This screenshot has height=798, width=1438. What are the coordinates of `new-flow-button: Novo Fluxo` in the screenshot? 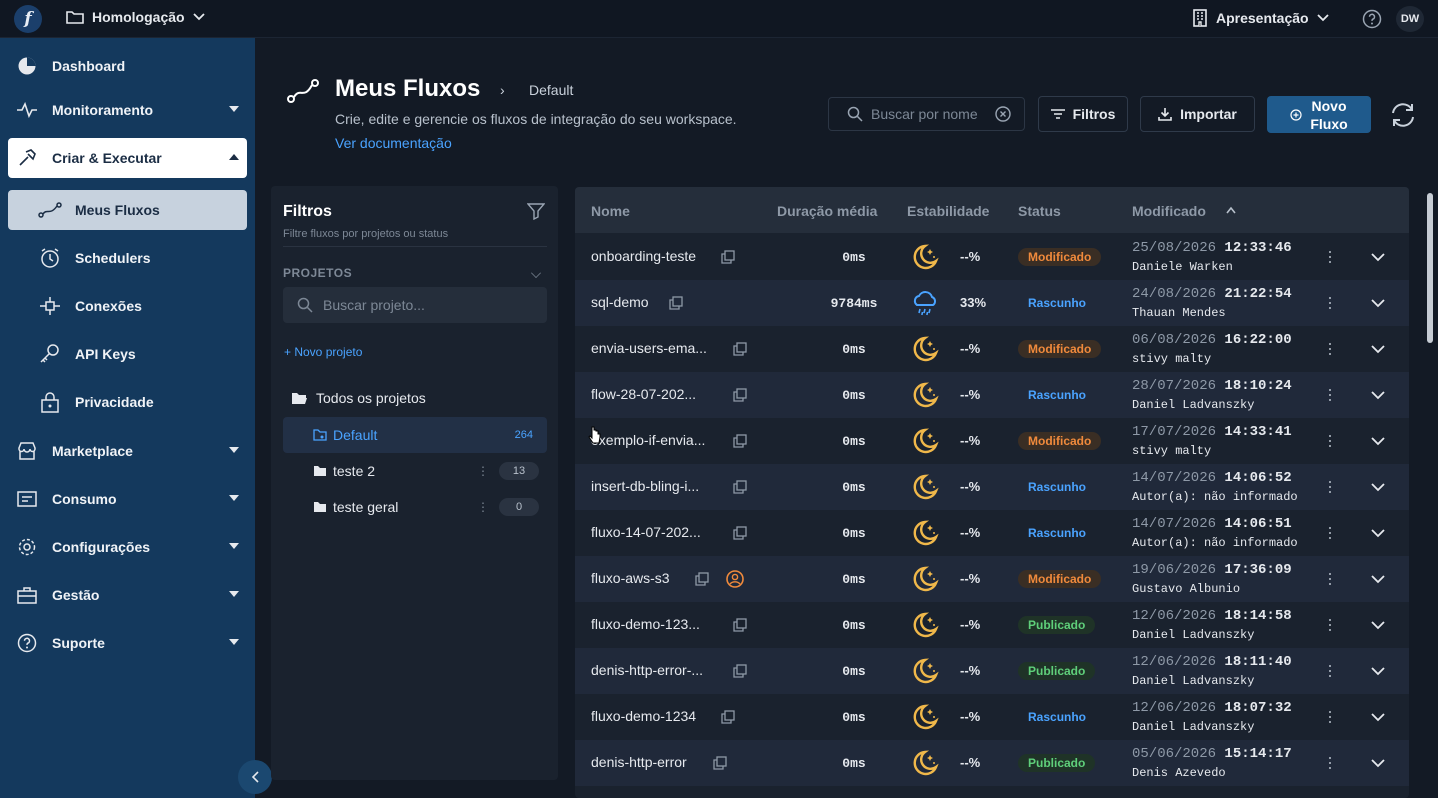 It's located at (1319, 114).